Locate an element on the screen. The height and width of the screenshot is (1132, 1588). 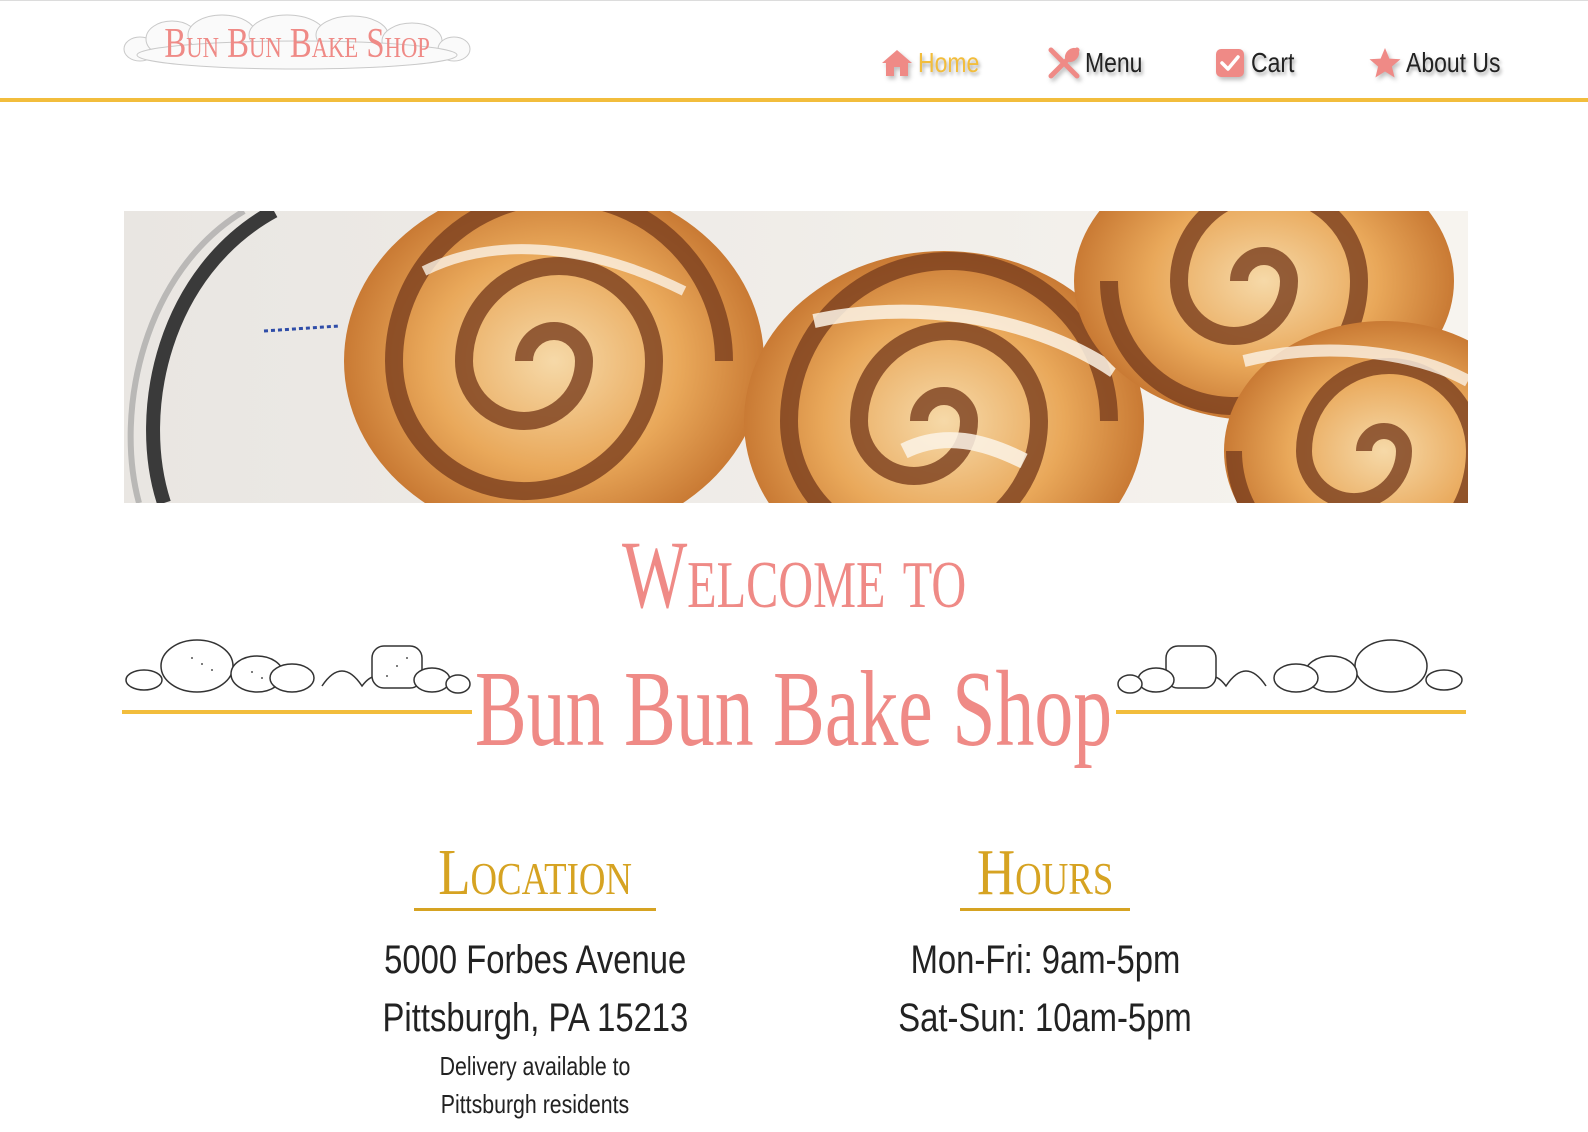
nav-about-label: About Us is located at coordinates (1453, 62).